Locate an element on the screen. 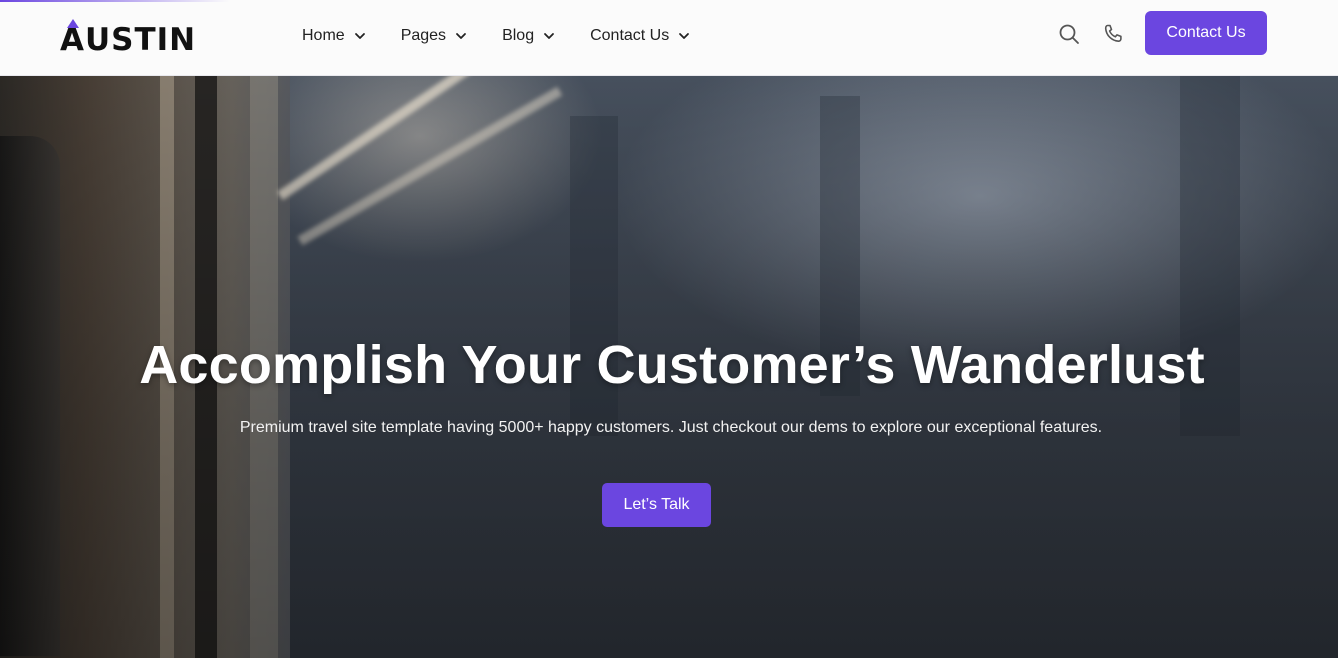 This screenshot has height=658, width=1338. nav-item-home: Home is located at coordinates (334, 36).